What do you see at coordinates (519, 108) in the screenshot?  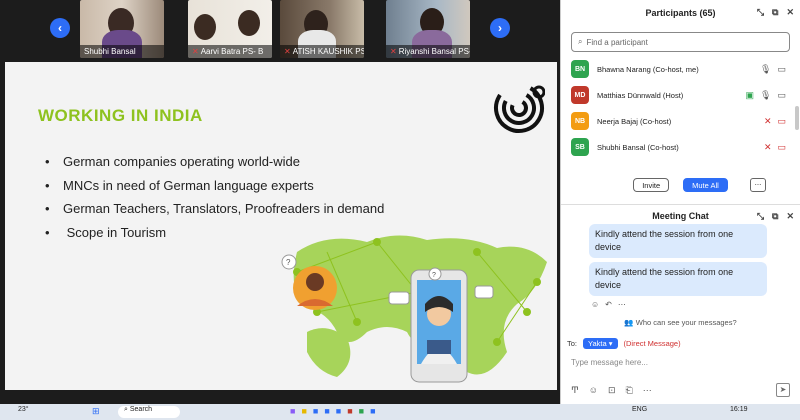 I see `goethe-logo` at bounding box center [519, 108].